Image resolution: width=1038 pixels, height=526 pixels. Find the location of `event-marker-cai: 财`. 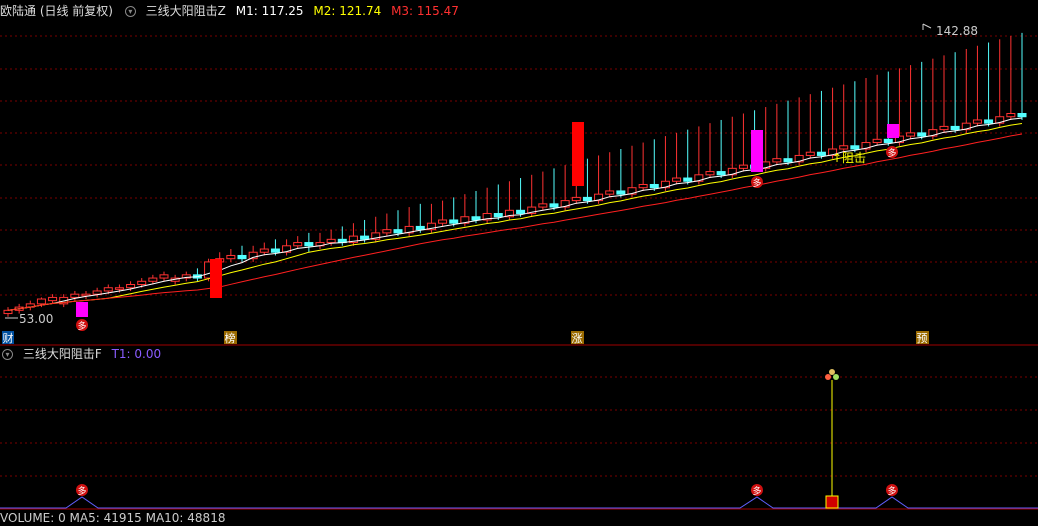

event-marker-cai: 财 is located at coordinates (8, 338).